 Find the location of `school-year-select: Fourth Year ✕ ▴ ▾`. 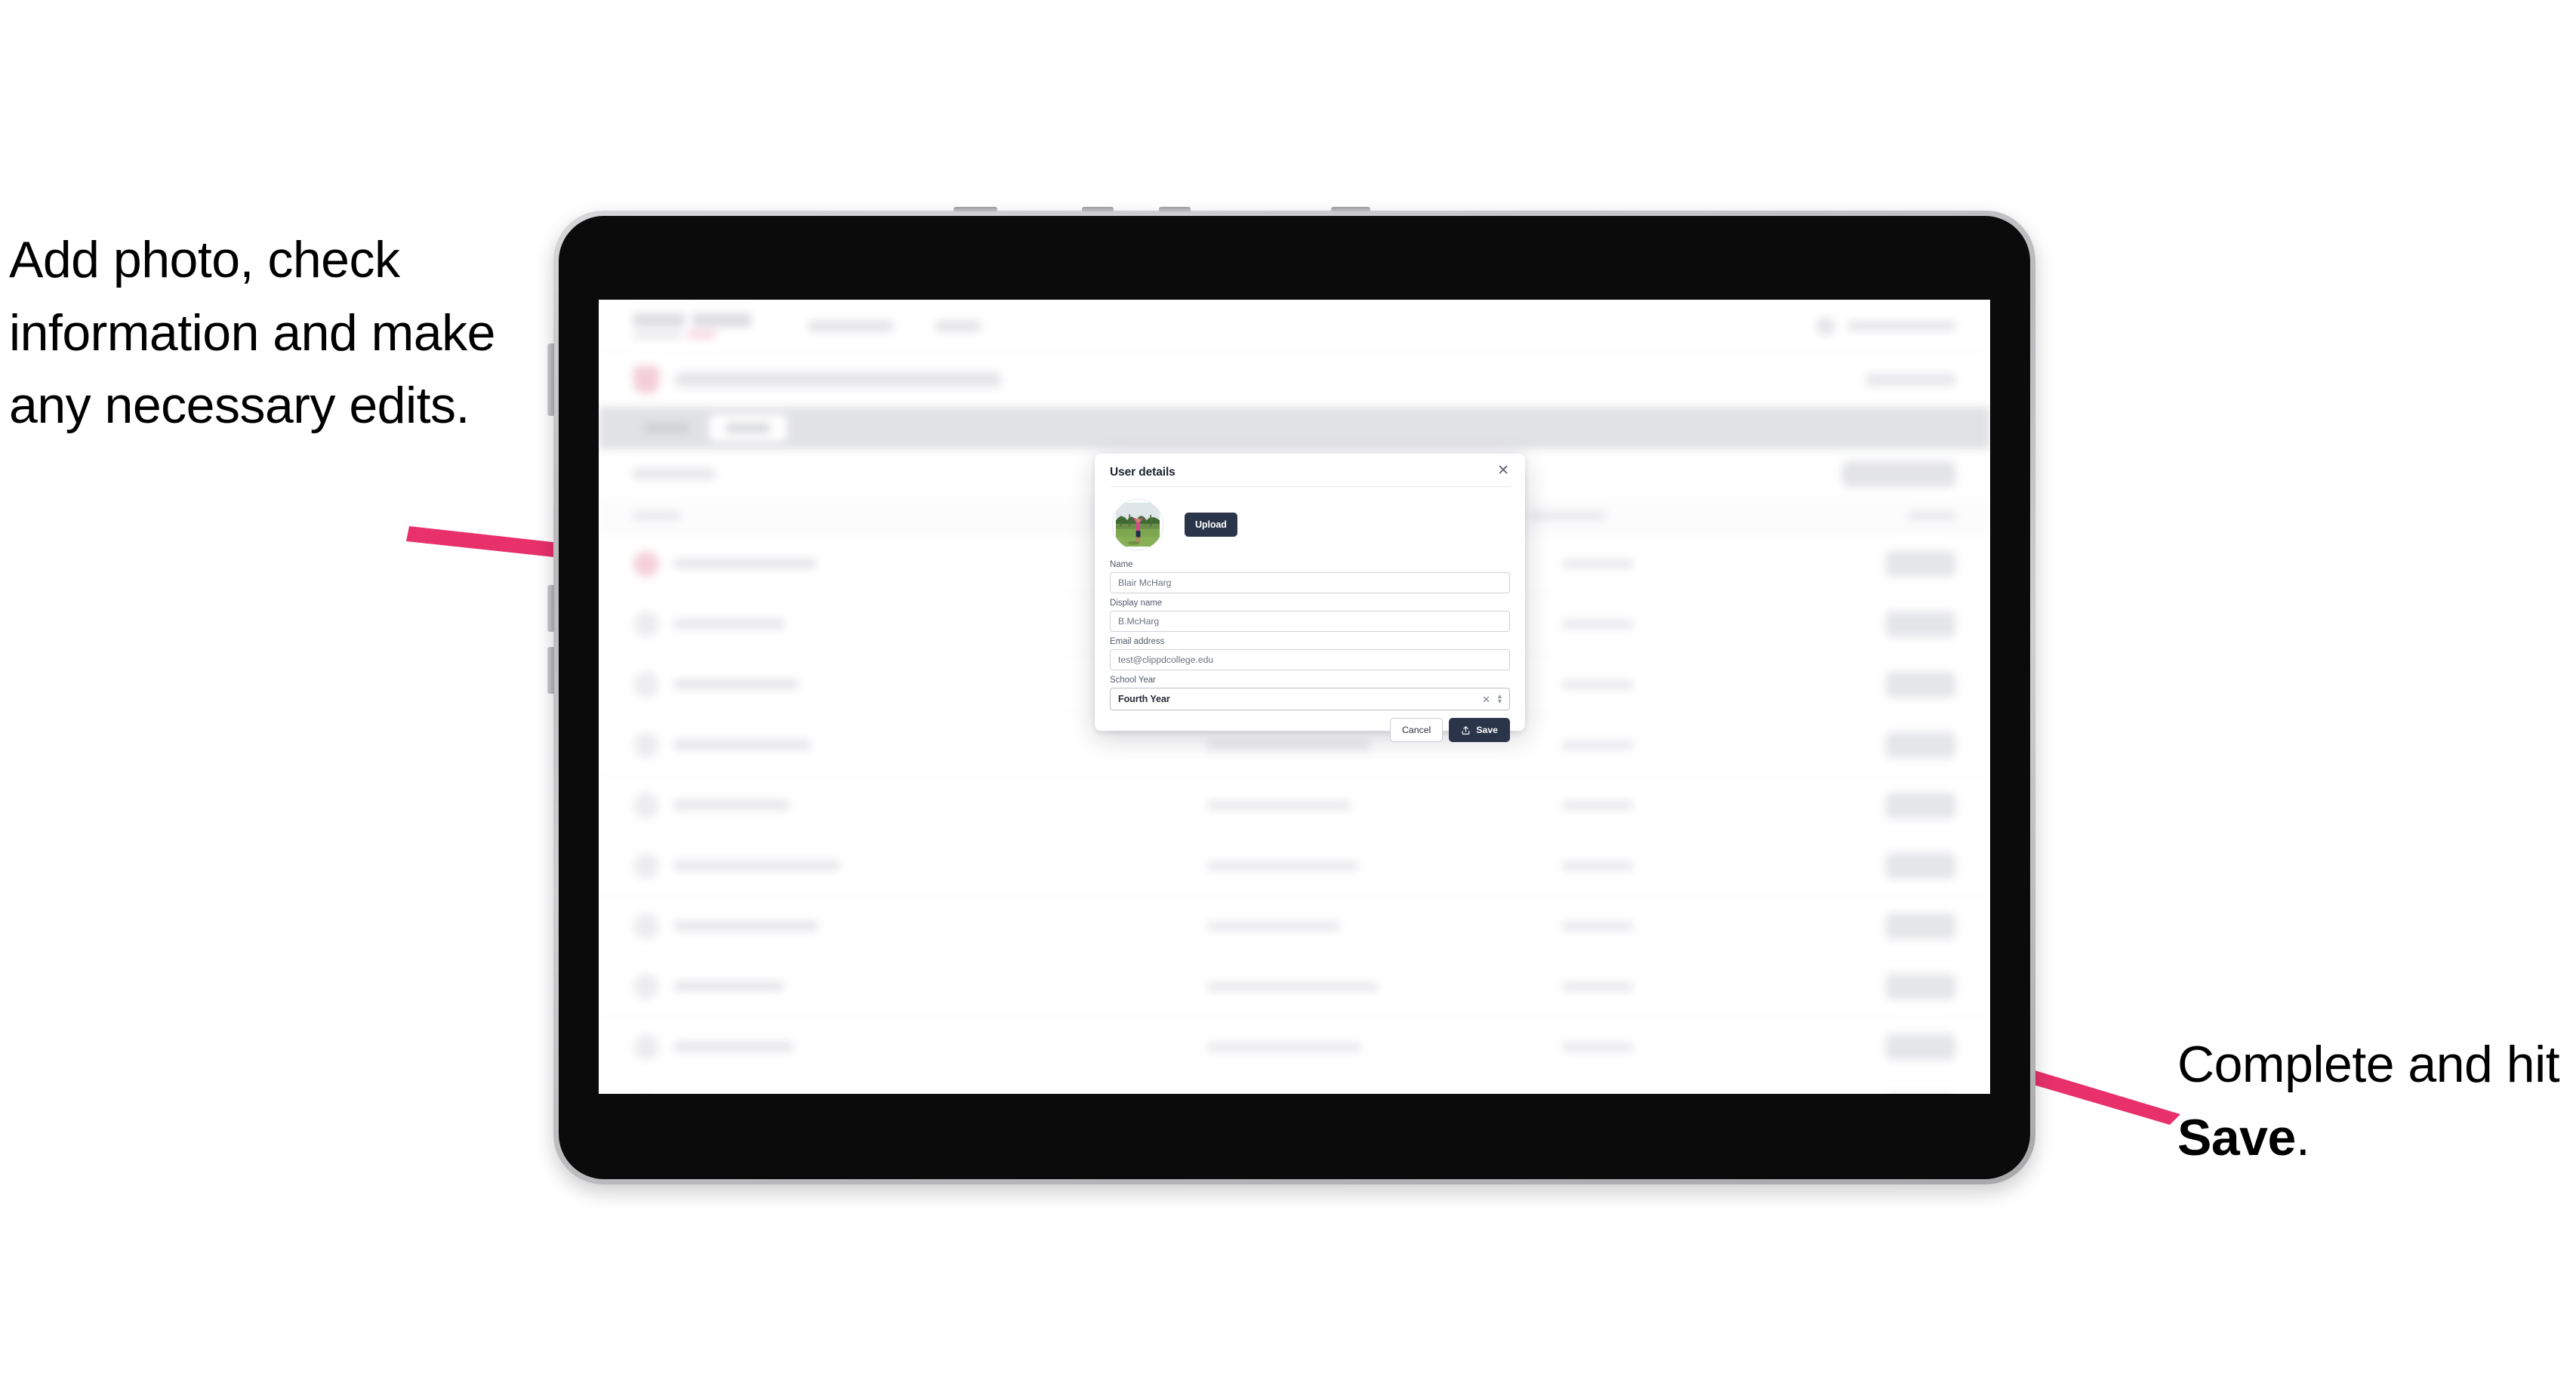

school-year-select: Fourth Year ✕ ▴ ▾ is located at coordinates (1310, 699).